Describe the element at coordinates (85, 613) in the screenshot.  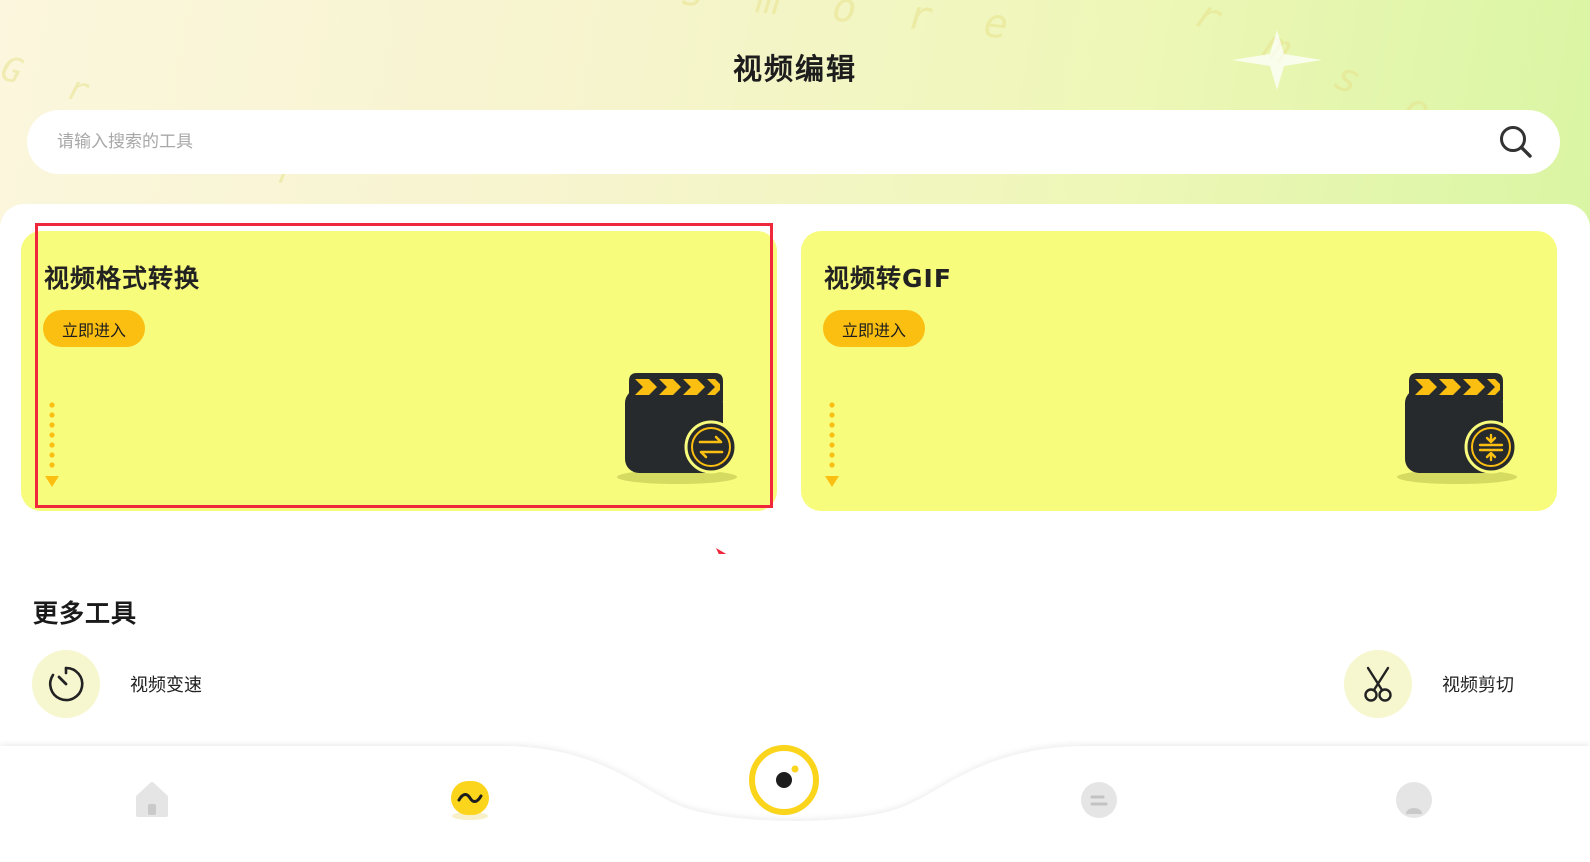
I see `section-title: 更多工具` at that location.